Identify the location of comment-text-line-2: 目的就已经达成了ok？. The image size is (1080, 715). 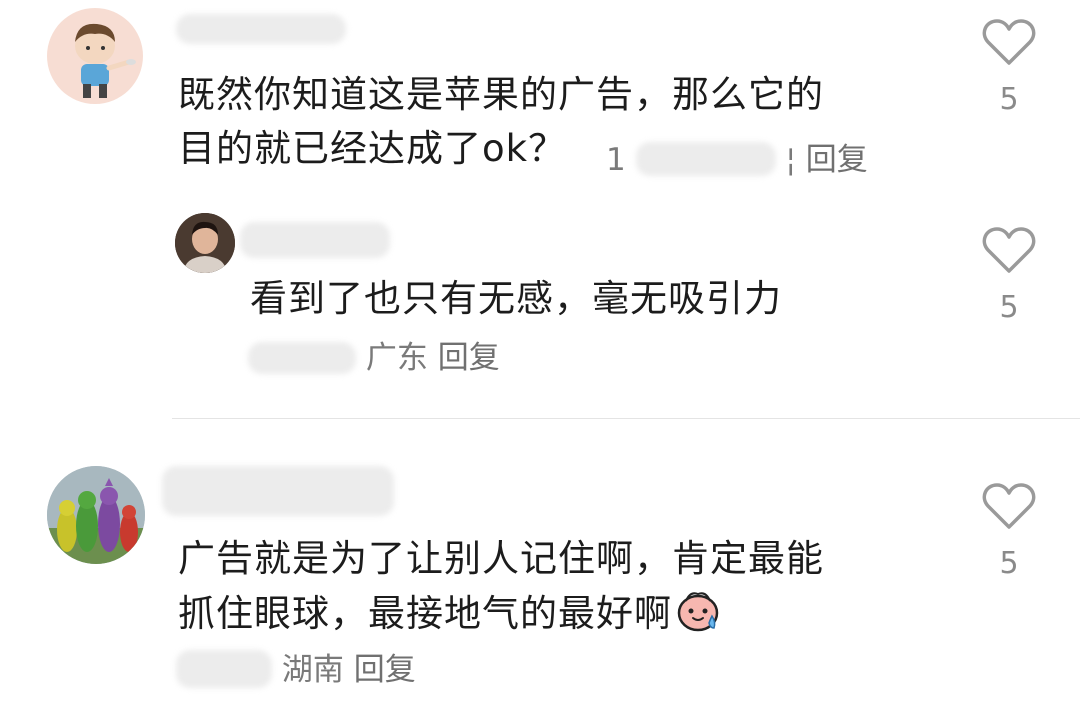
(372, 148).